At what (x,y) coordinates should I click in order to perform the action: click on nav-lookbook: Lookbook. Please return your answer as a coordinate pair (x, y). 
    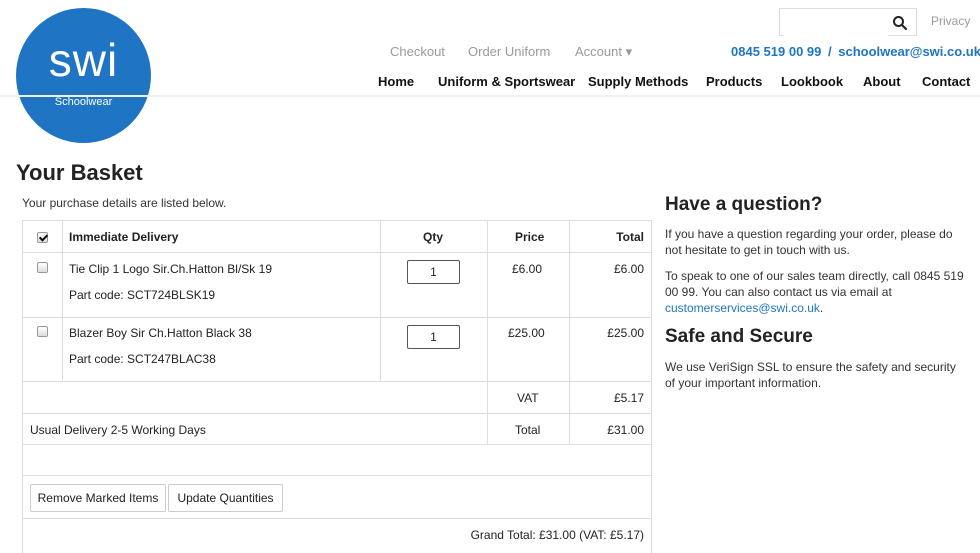
    Looking at the image, I should click on (812, 81).